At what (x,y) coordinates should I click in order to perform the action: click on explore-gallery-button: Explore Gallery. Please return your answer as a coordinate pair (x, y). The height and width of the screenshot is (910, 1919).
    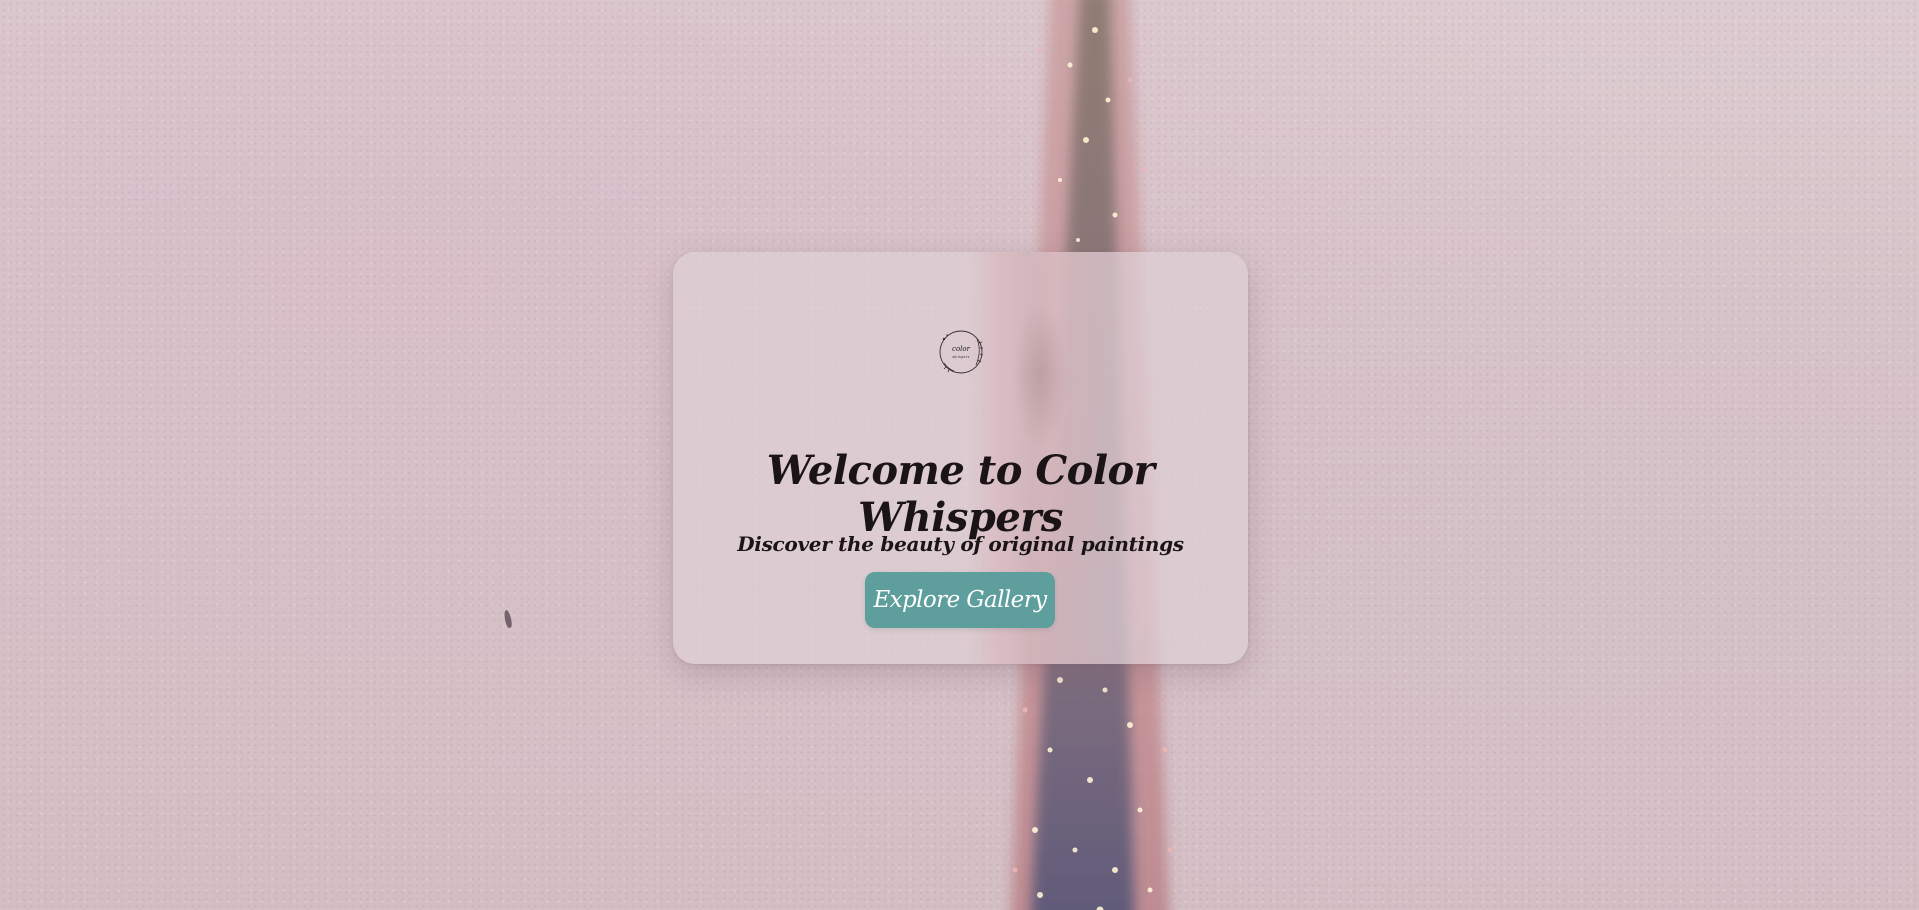
    Looking at the image, I should click on (960, 600).